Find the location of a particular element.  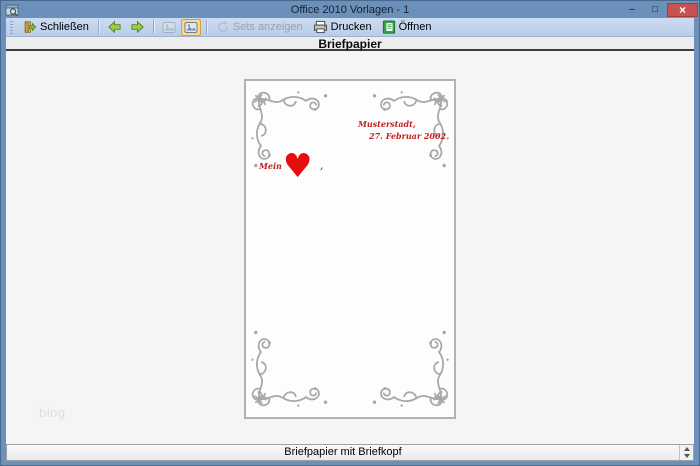

toolbar-grip is located at coordinates (11, 27).